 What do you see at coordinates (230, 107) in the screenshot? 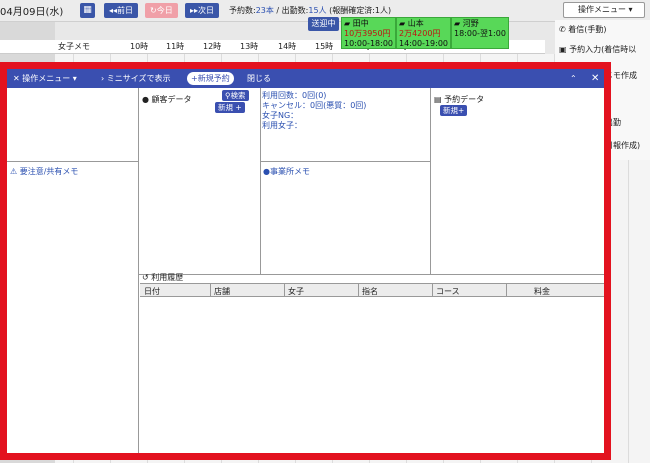
I see `new-customer-button: 新規 +` at bounding box center [230, 107].